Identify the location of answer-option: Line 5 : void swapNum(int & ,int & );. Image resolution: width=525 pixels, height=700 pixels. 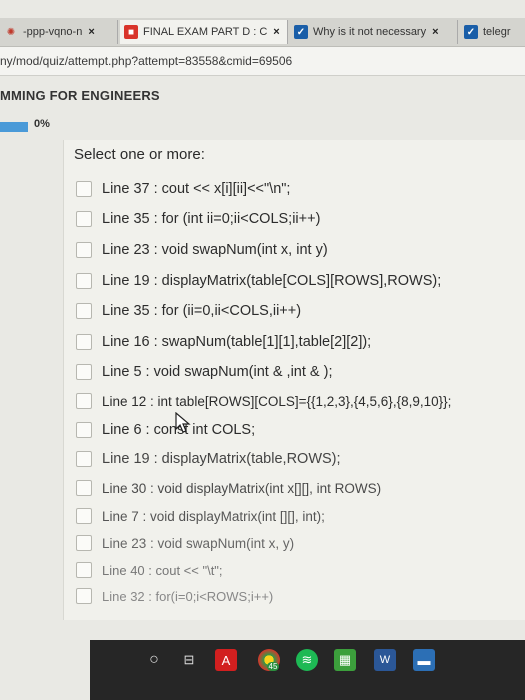
(204, 372).